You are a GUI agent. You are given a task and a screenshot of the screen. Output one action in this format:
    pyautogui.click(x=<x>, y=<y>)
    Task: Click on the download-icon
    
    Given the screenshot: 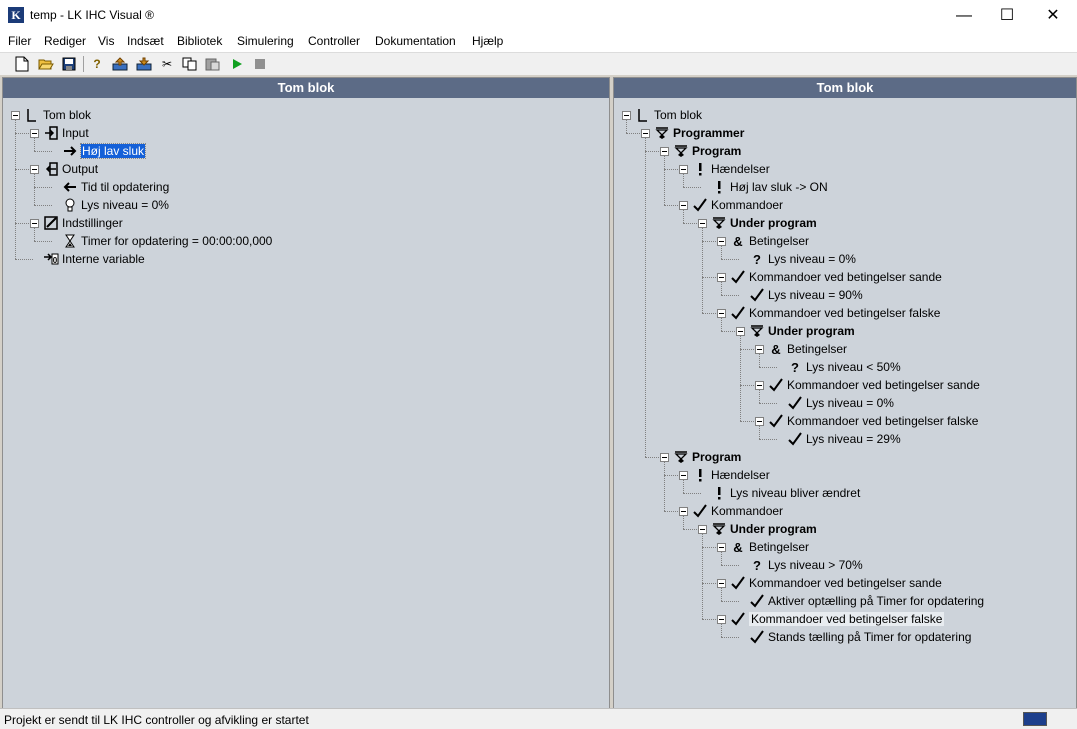 What is the action you would take?
    pyautogui.click(x=144, y=64)
    